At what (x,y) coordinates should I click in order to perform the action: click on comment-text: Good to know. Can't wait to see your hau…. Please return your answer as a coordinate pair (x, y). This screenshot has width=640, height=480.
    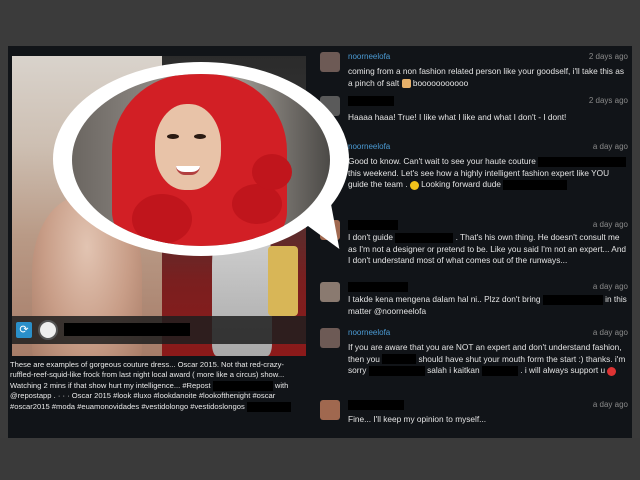
    Looking at the image, I should click on (489, 173).